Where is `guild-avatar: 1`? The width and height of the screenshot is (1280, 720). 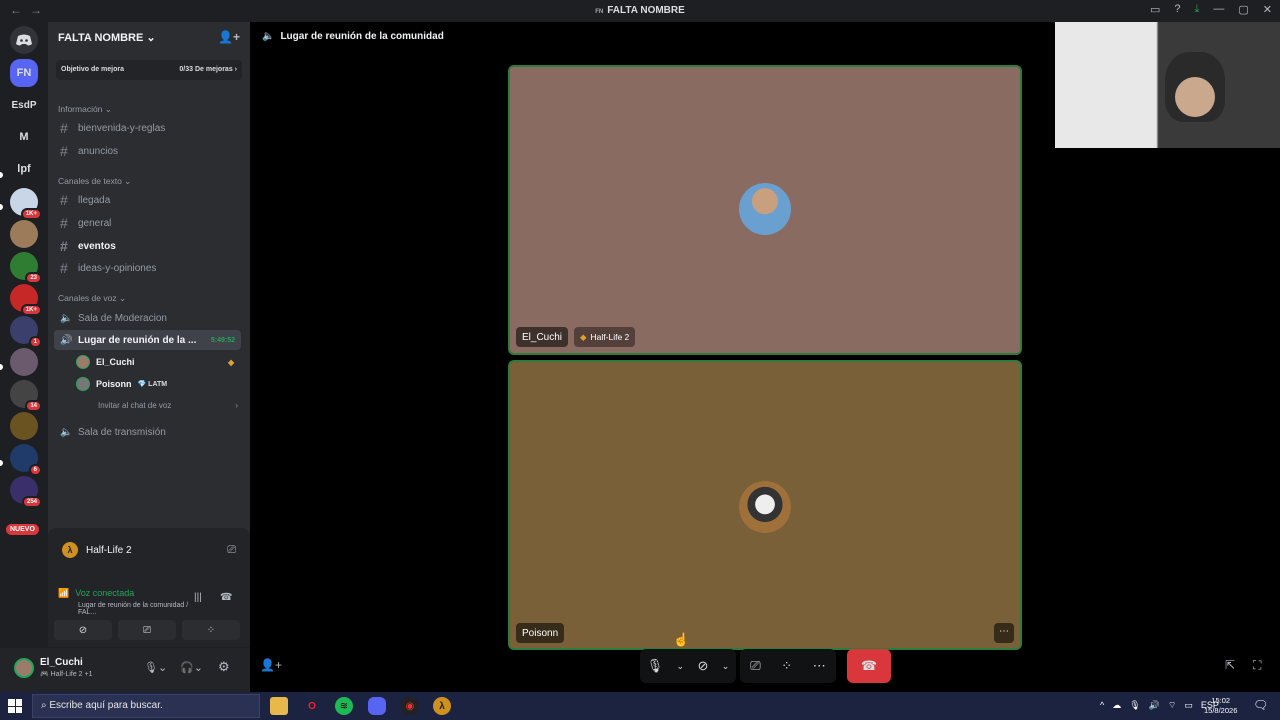
guild-avatar: 1 is located at coordinates (26, 332).